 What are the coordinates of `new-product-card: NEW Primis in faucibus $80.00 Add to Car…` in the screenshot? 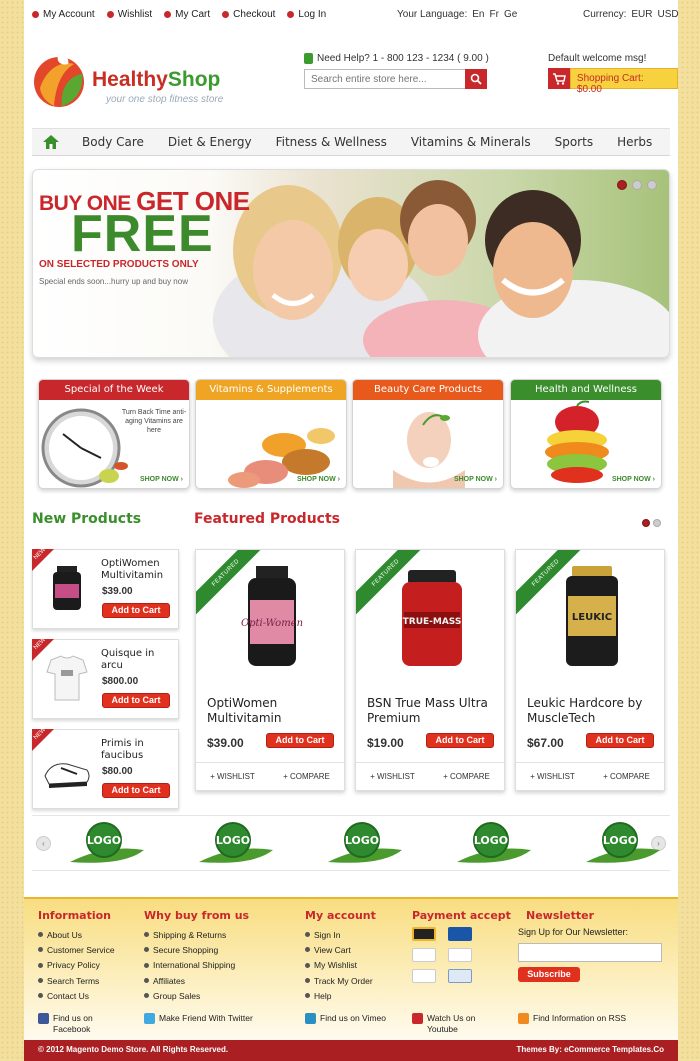 It's located at (105, 768).